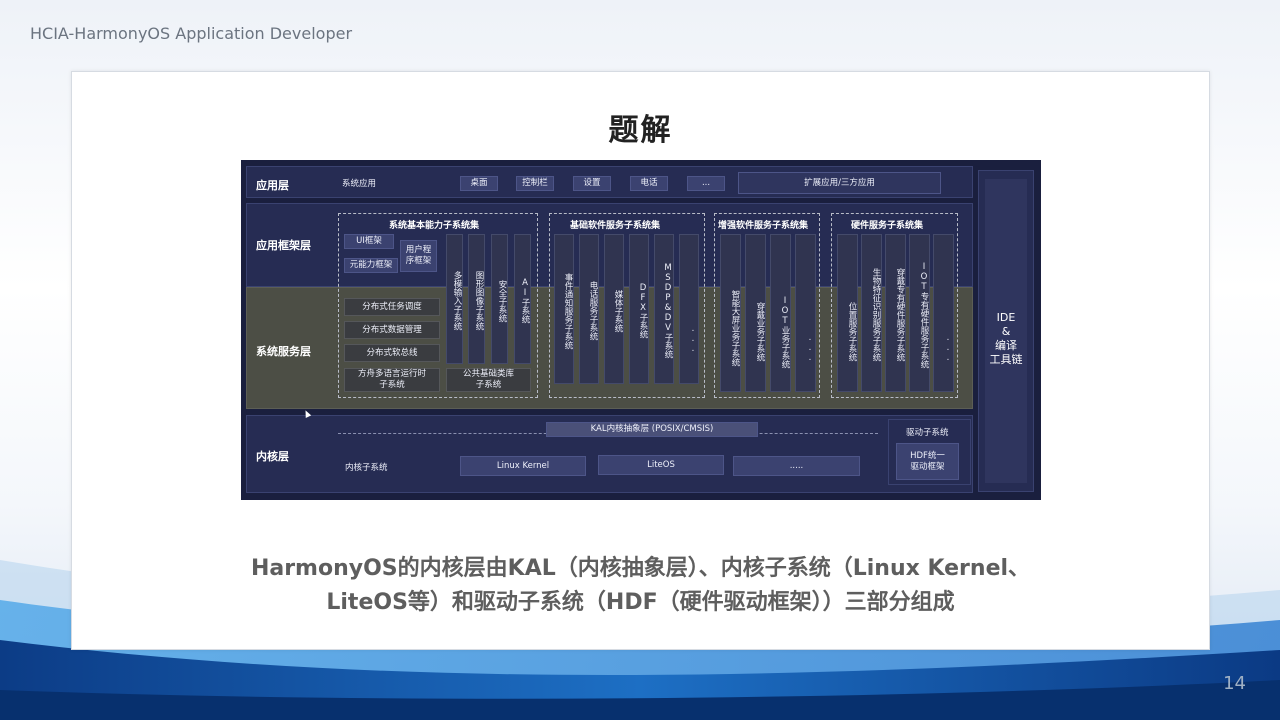 The image size is (1280, 720). I want to click on framework-layer-label: 应用框架层, so click(283, 245).